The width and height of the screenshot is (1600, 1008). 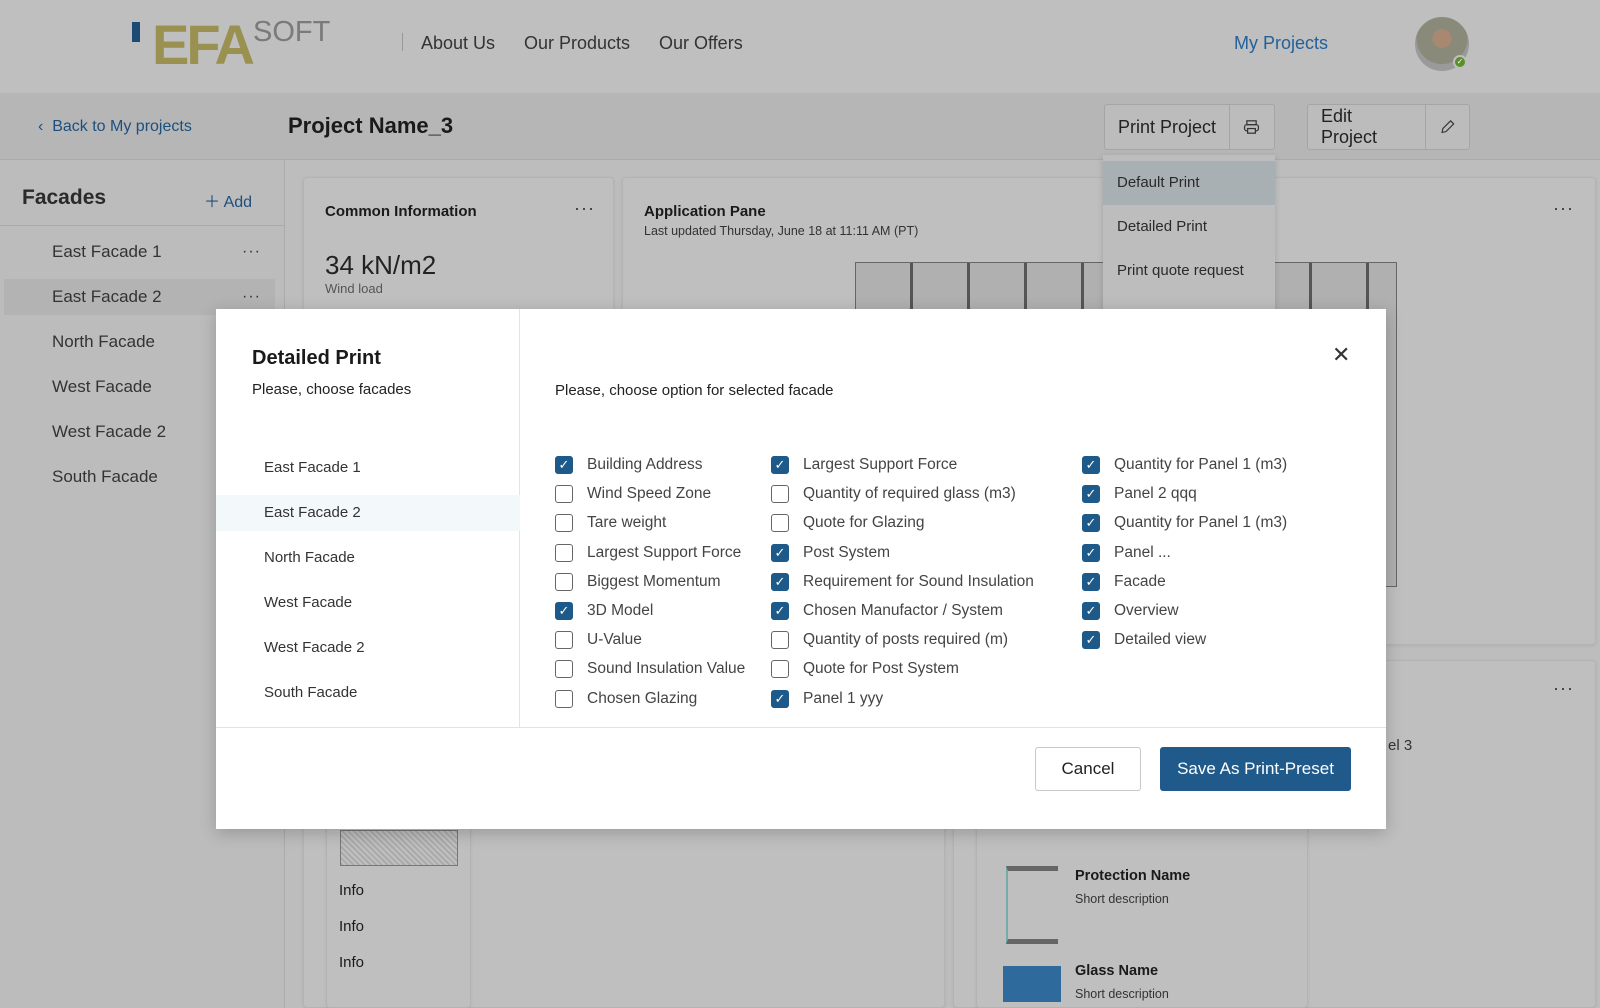 I want to click on option-checkbox-row: Quote for Post System, so click(x=865, y=669).